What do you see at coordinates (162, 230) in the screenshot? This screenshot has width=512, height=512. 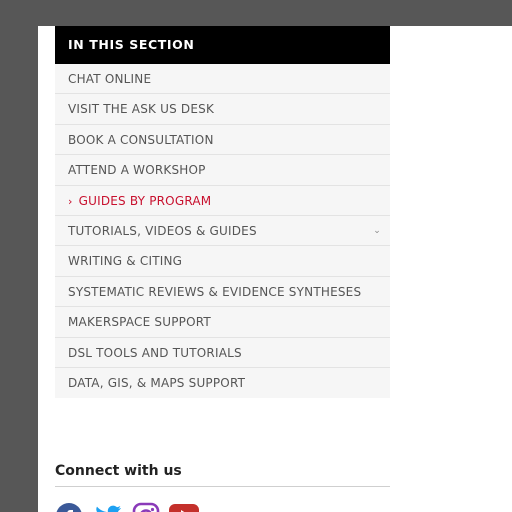 I see `nav-item-label: TUTORIALS, VIDEOS & GUIDES` at bounding box center [162, 230].